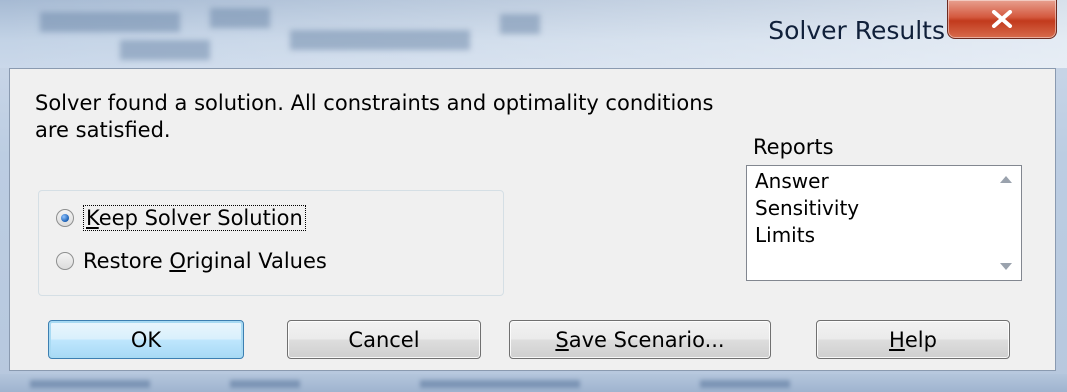 This screenshot has height=392, width=1067. I want to click on restore-original-values-option: Restore Original Values, so click(191, 261).